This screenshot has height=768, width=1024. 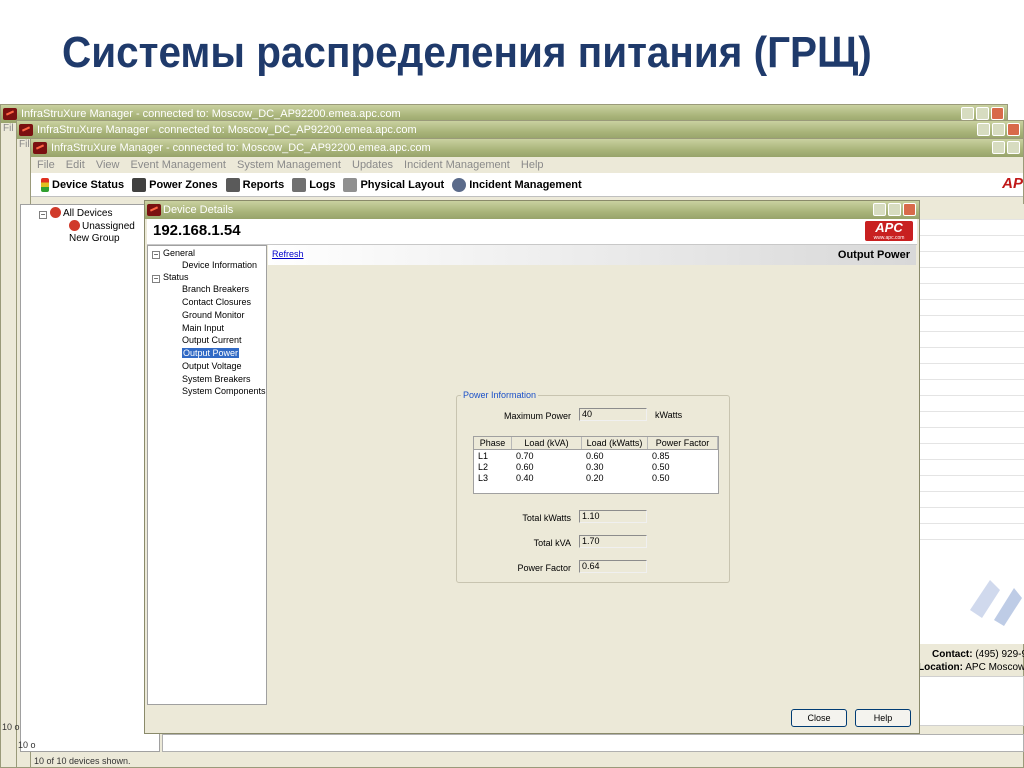 What do you see at coordinates (883, 718) in the screenshot?
I see `help-button: Help` at bounding box center [883, 718].